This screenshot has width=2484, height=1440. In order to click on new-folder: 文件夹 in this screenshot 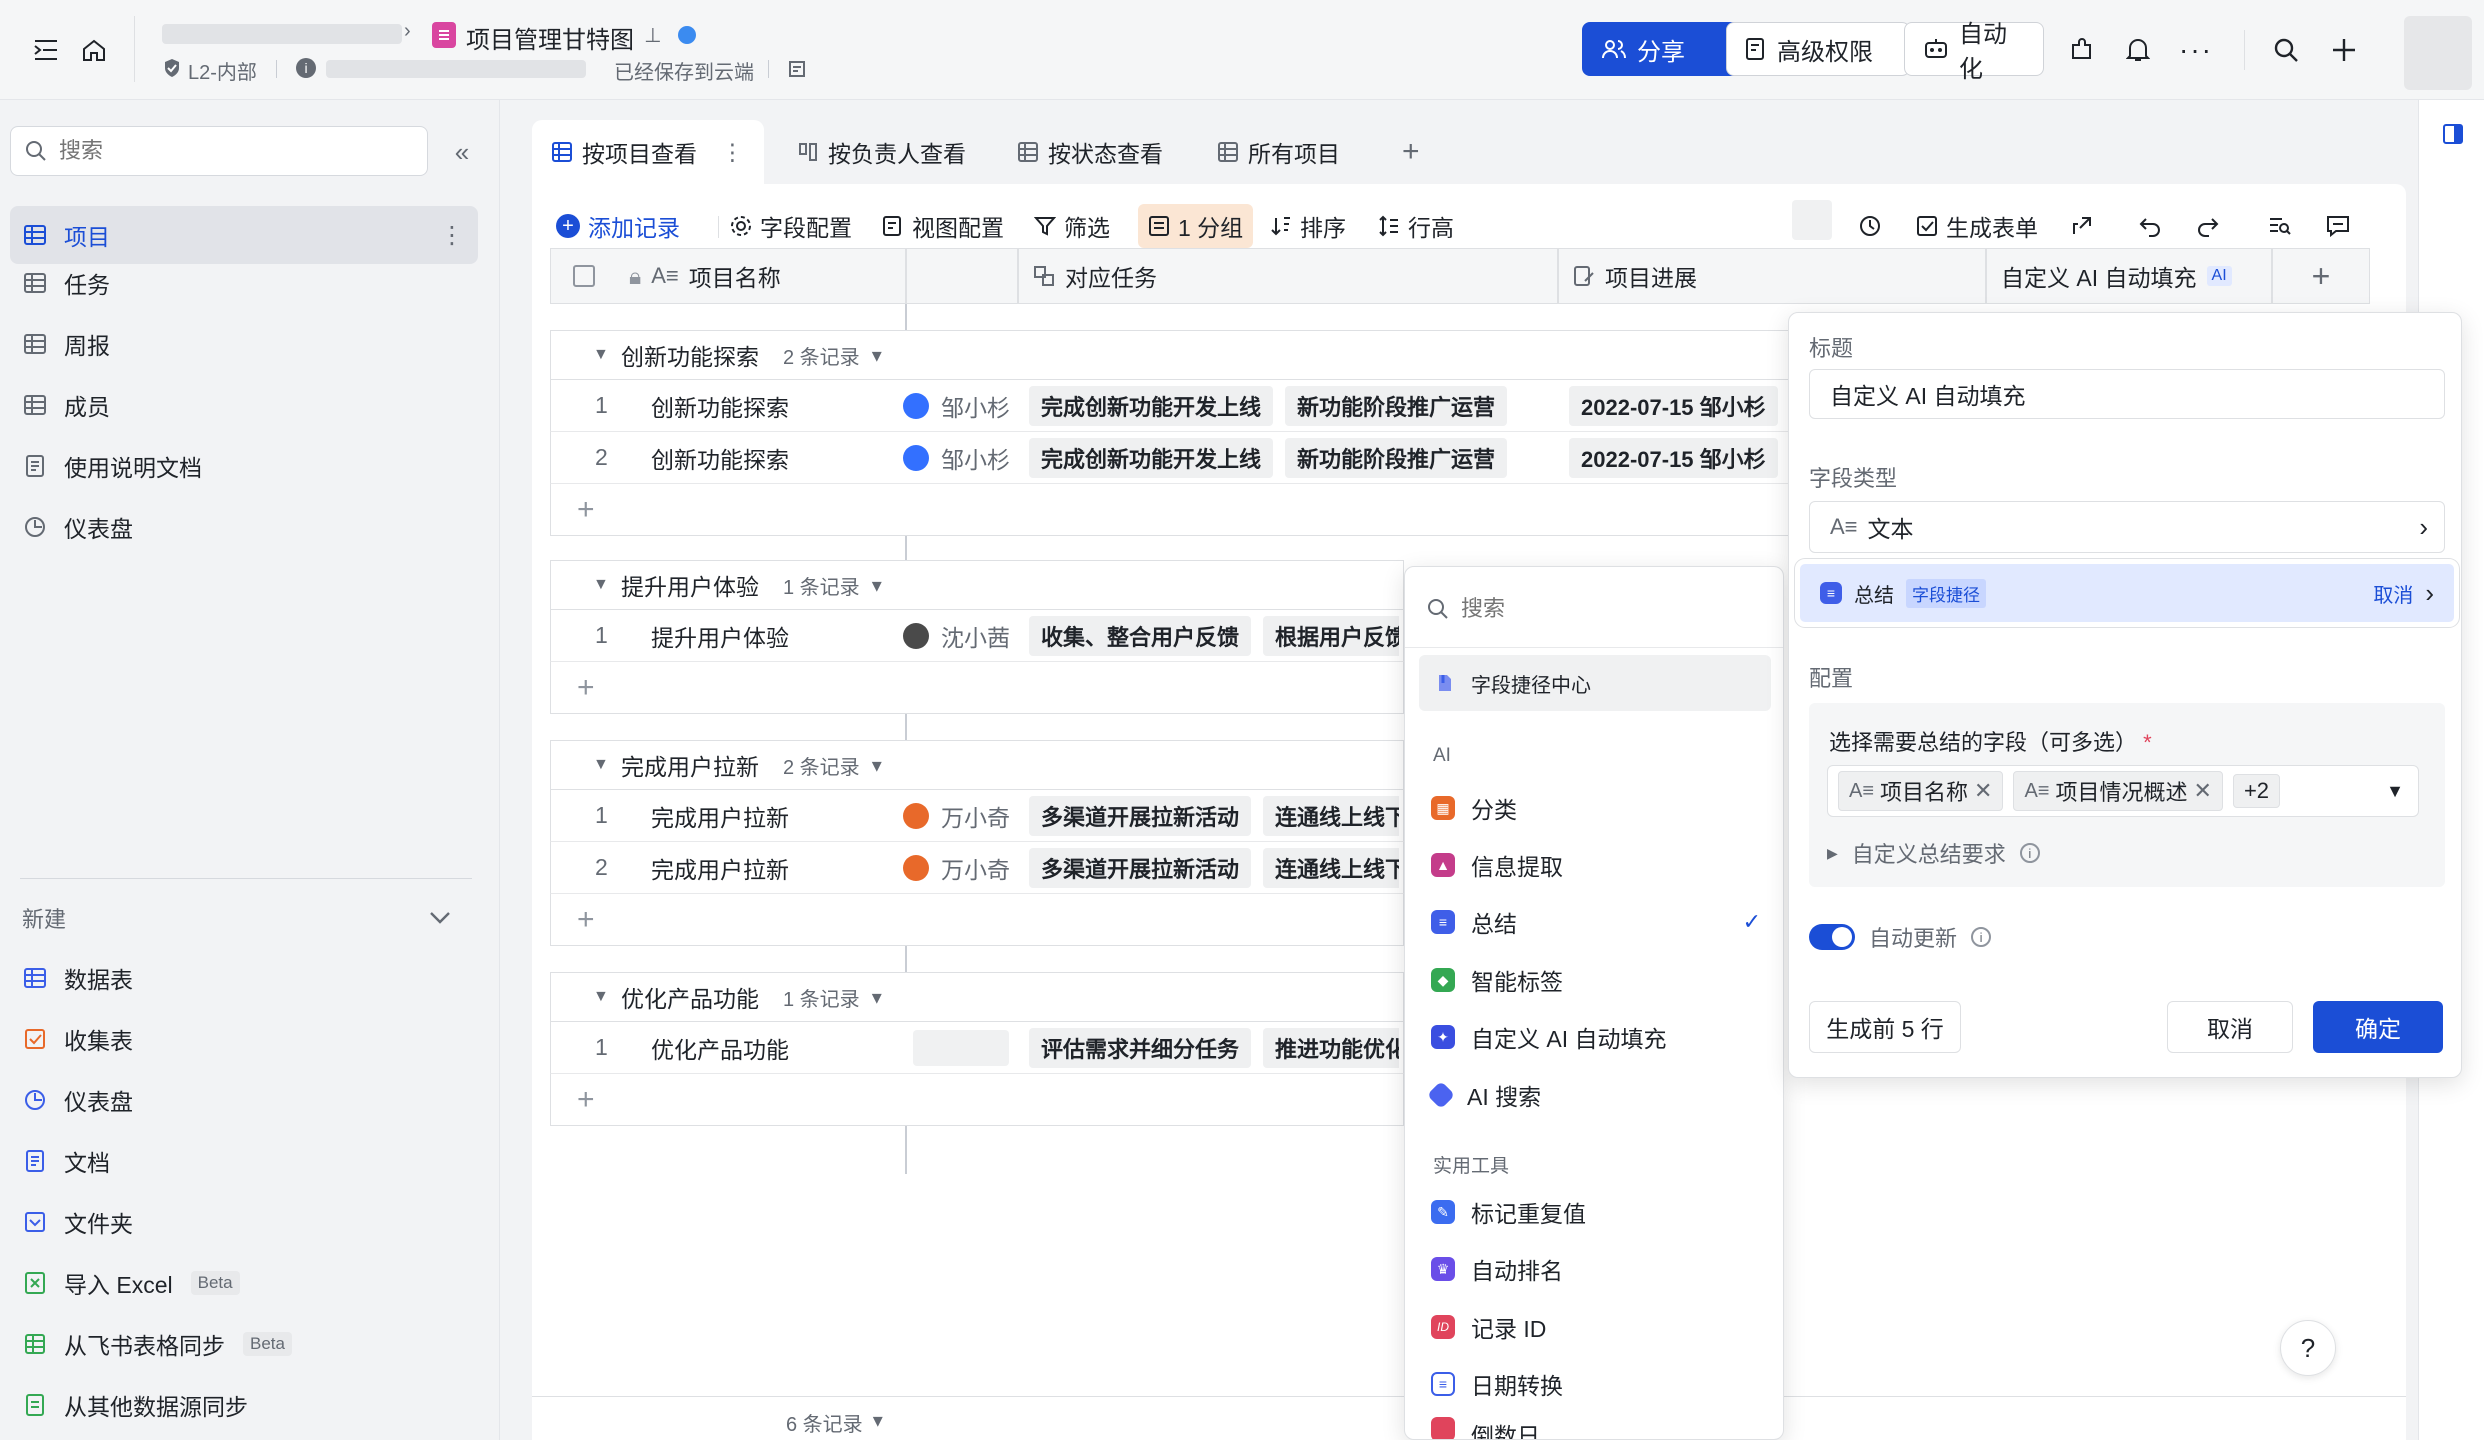, I will do `click(244, 1222)`.